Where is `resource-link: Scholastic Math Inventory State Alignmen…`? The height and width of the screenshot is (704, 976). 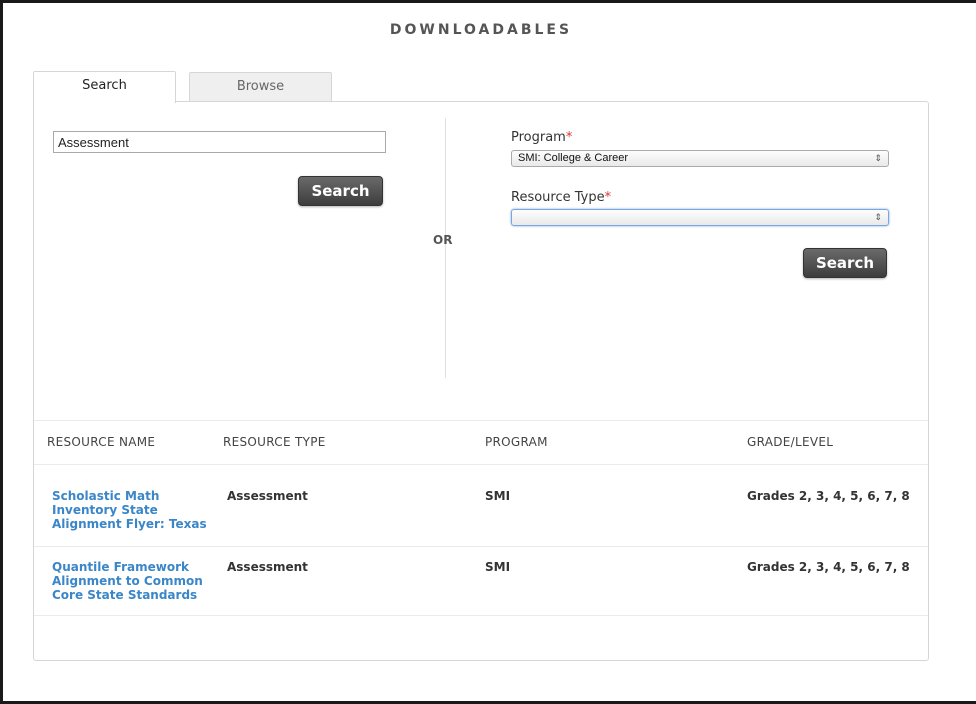
resource-link: Scholastic Math Inventory State Alignmen… is located at coordinates (132, 510).